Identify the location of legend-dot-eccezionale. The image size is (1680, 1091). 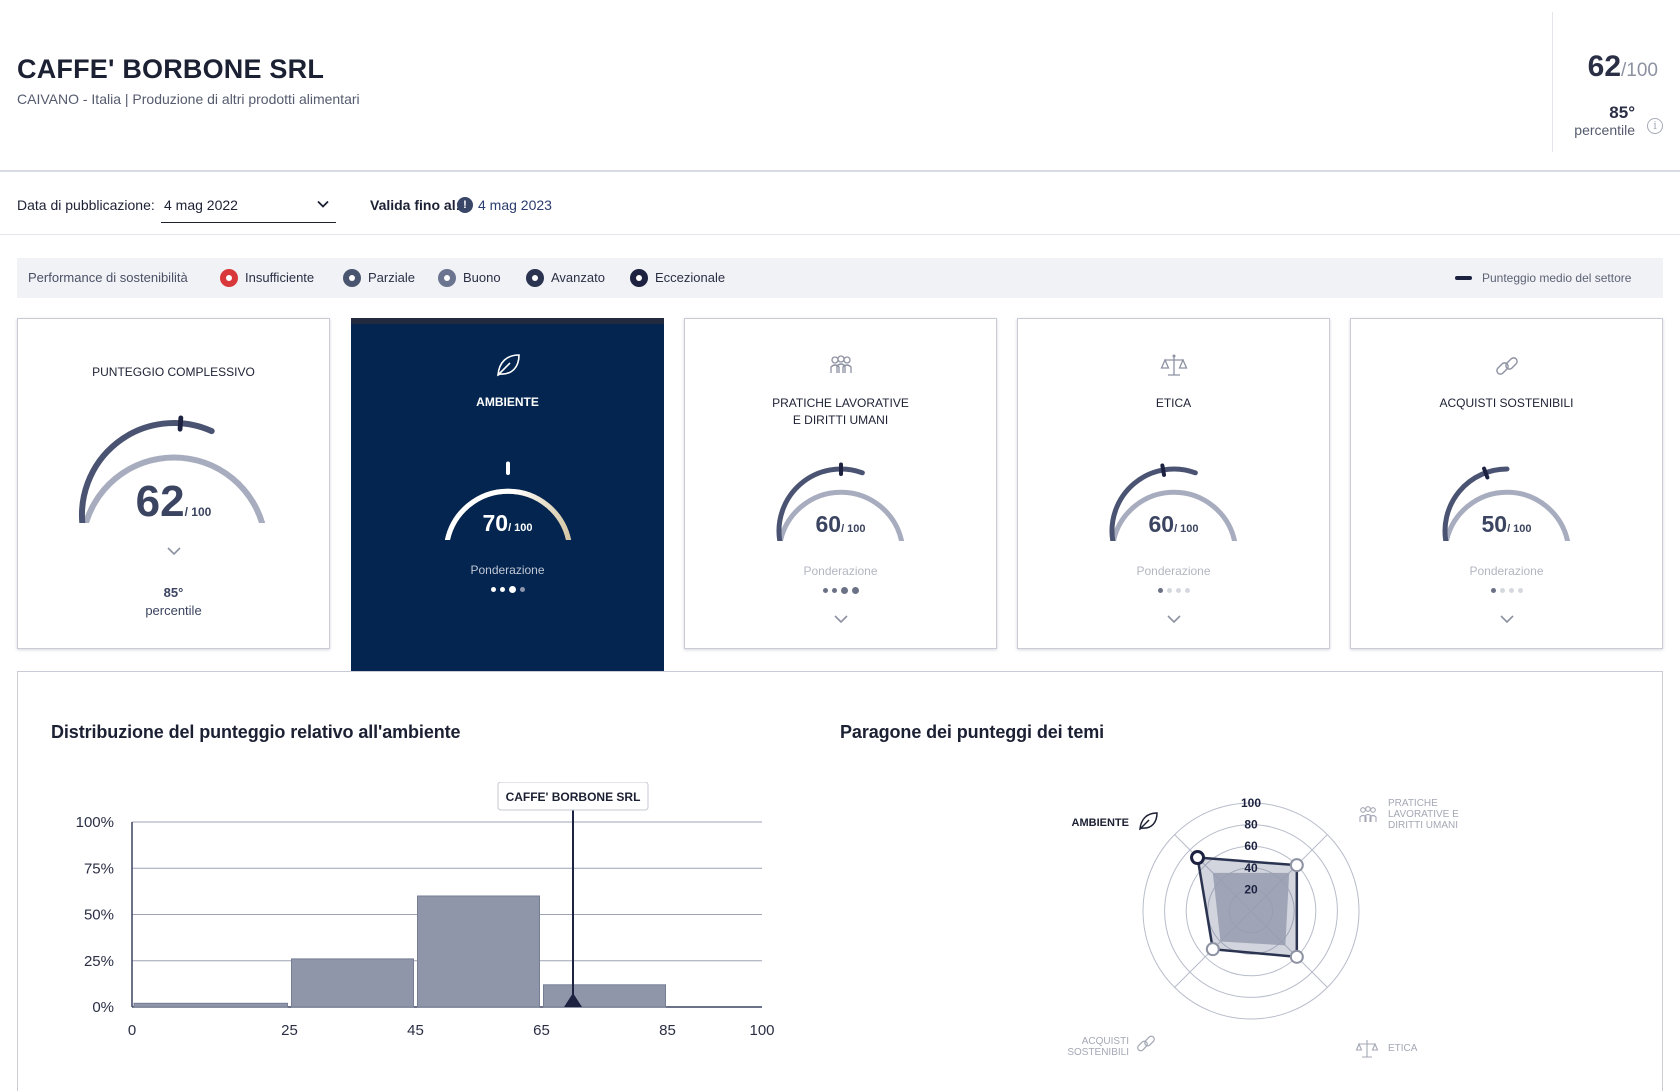
(639, 278).